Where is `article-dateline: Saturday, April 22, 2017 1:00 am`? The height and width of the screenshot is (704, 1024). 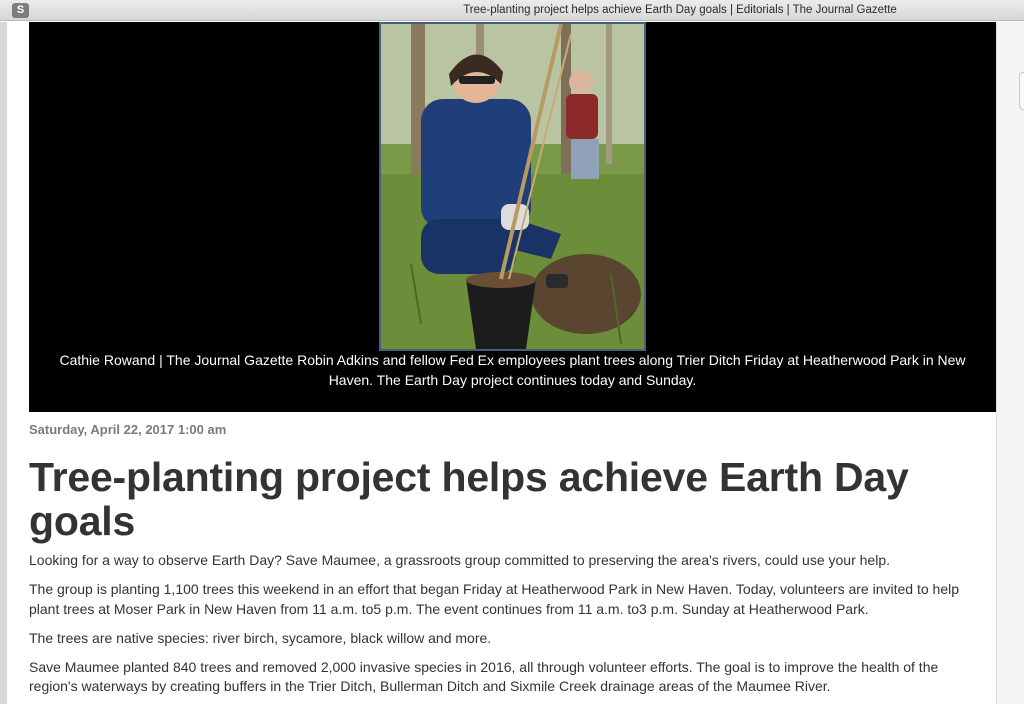
article-dateline: Saturday, April 22, 2017 1:00 am is located at coordinates (128, 429).